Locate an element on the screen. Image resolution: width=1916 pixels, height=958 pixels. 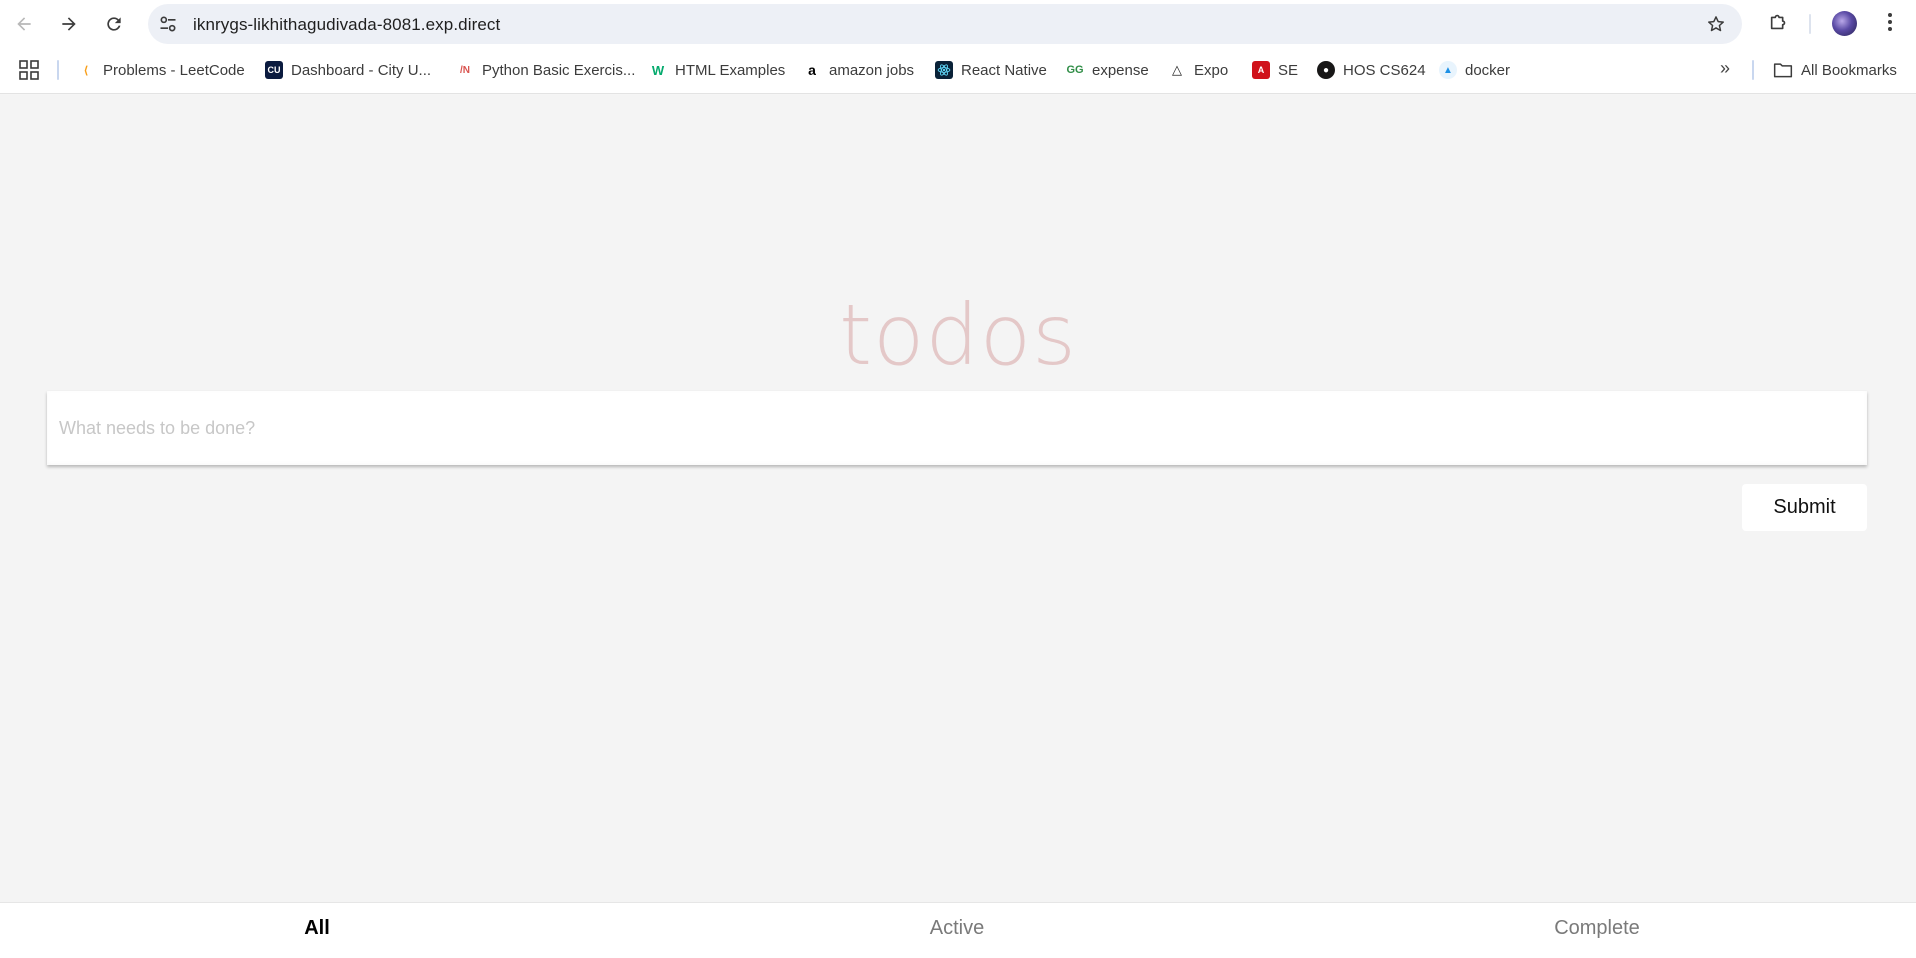
bookmark-se: A SE is located at coordinates (1275, 70).